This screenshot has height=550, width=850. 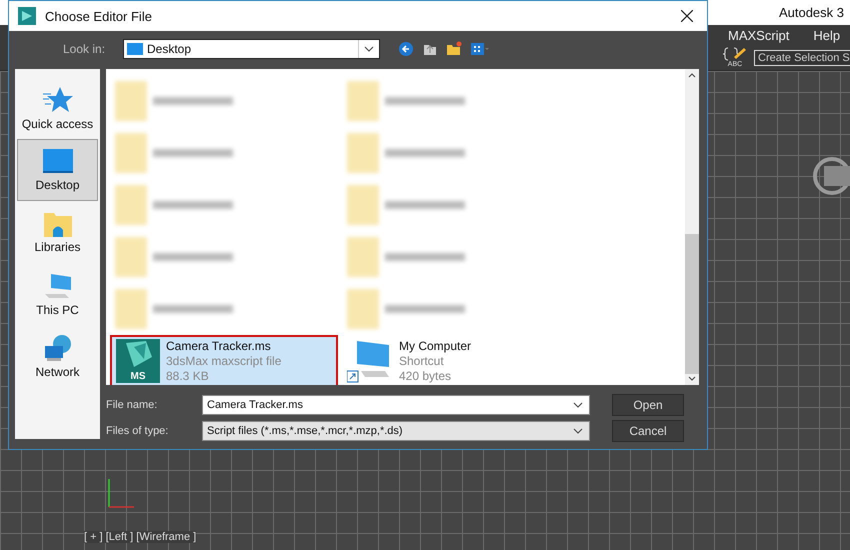 What do you see at coordinates (396, 405) in the screenshot?
I see `file-name-field: Camera Tracker.ms` at bounding box center [396, 405].